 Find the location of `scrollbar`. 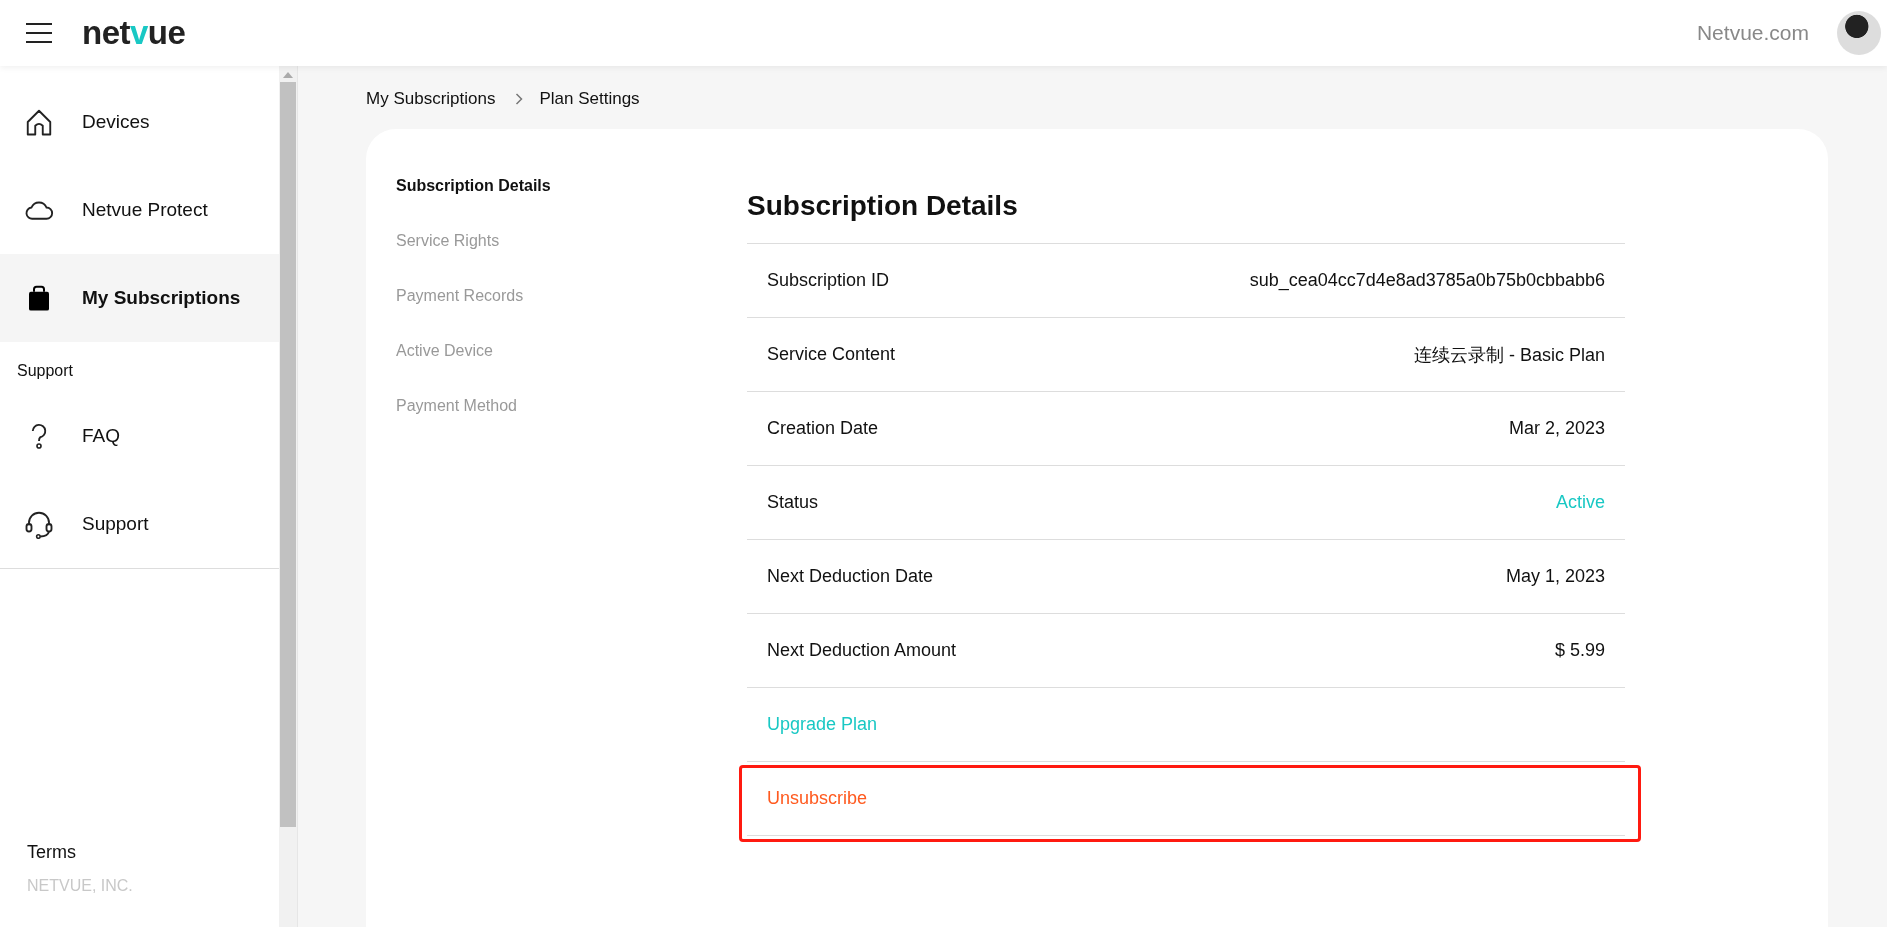

scrollbar is located at coordinates (288, 496).